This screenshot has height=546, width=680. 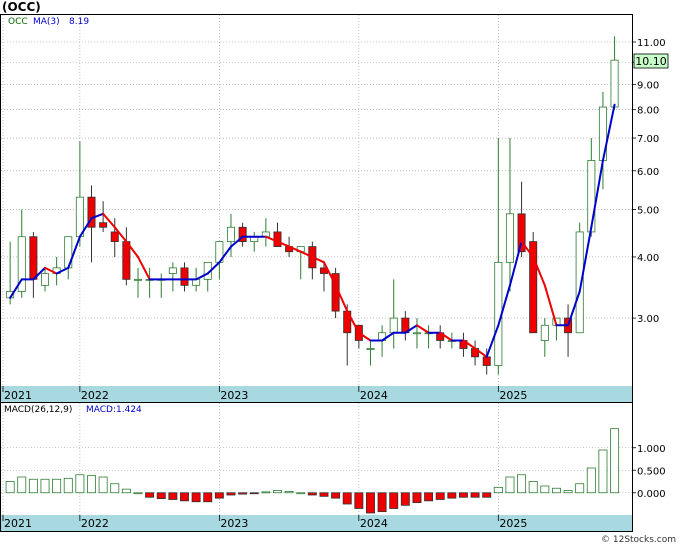 I want to click on macd-x-tick-label: 2023, so click(x=234, y=523).